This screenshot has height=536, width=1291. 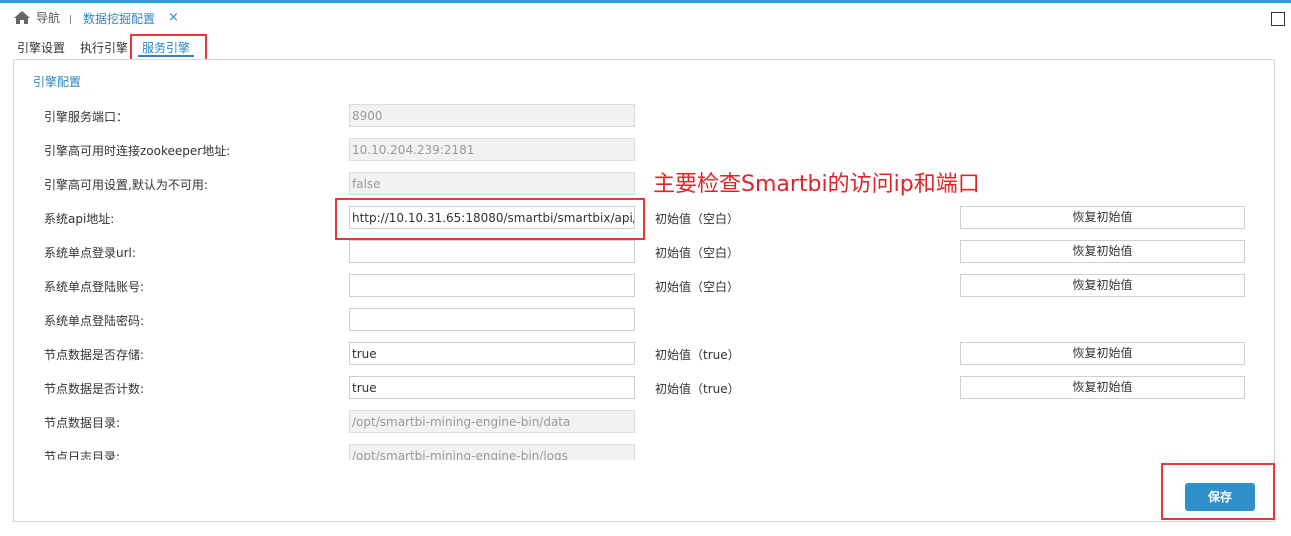 I want to click on high-availability-field: false, so click(x=492, y=183).